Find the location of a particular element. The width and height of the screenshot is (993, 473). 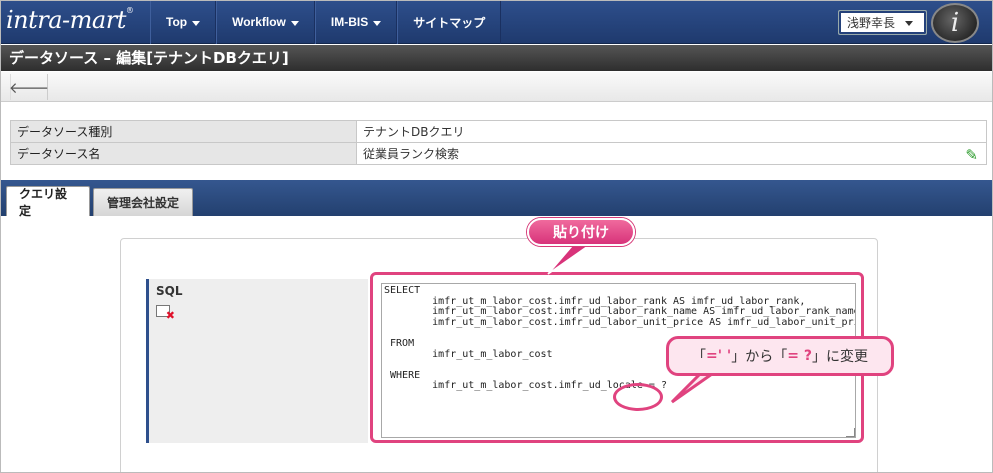

change-prefix: 「 is located at coordinates (699, 357).